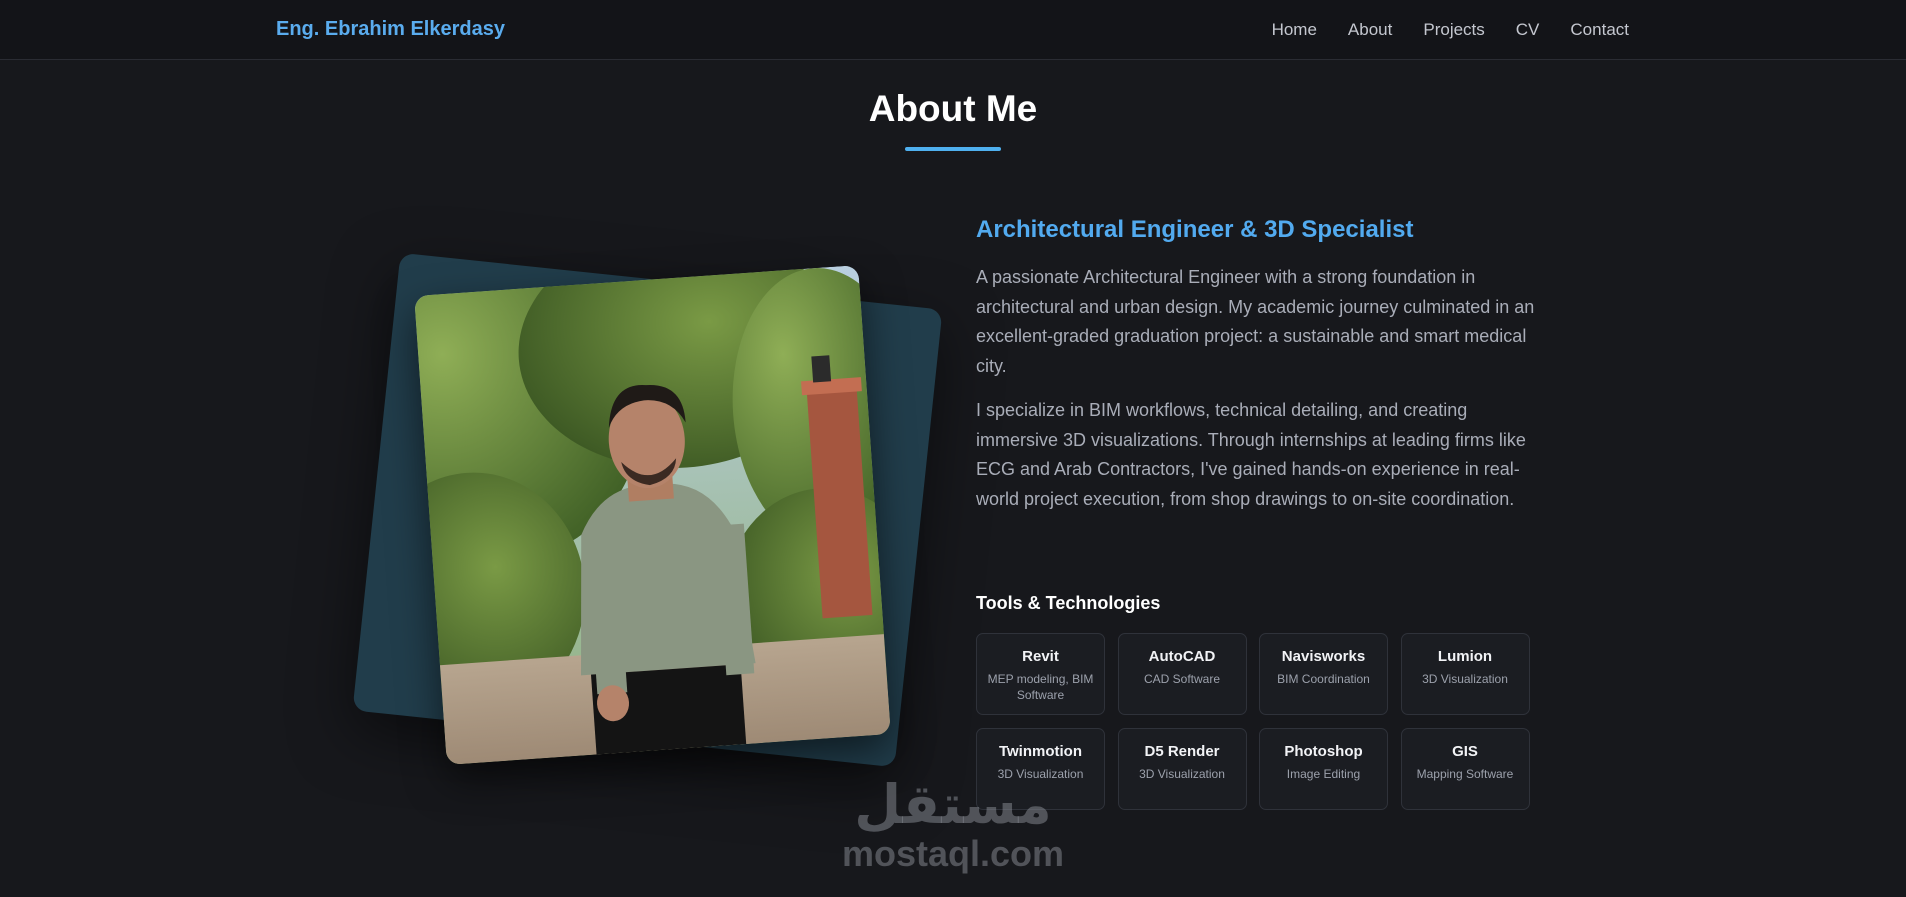  I want to click on nav-links: Home About Projects CV Contact, so click(1450, 30).